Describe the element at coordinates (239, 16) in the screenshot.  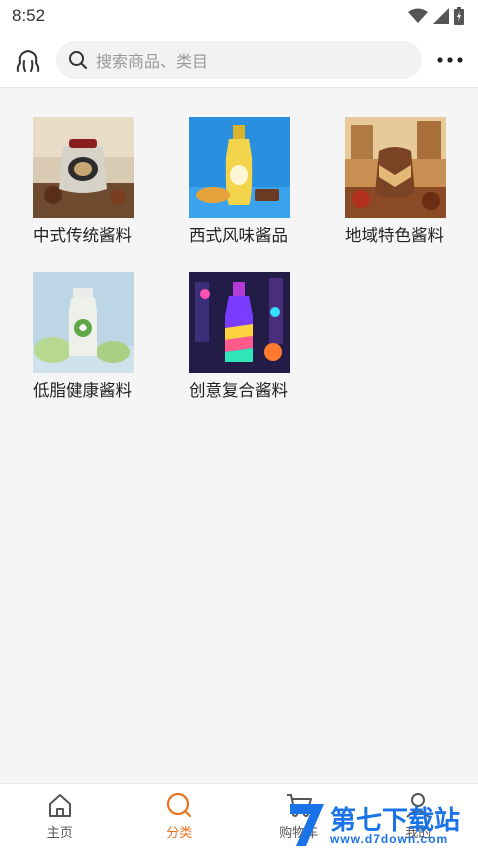
I see `status-bar: 8:52` at that location.